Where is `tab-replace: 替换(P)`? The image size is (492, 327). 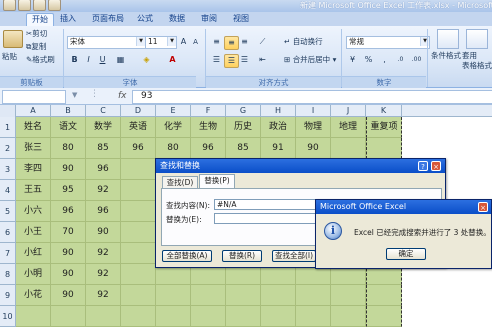
tab-replace: 替换(P) is located at coordinates (217, 181).